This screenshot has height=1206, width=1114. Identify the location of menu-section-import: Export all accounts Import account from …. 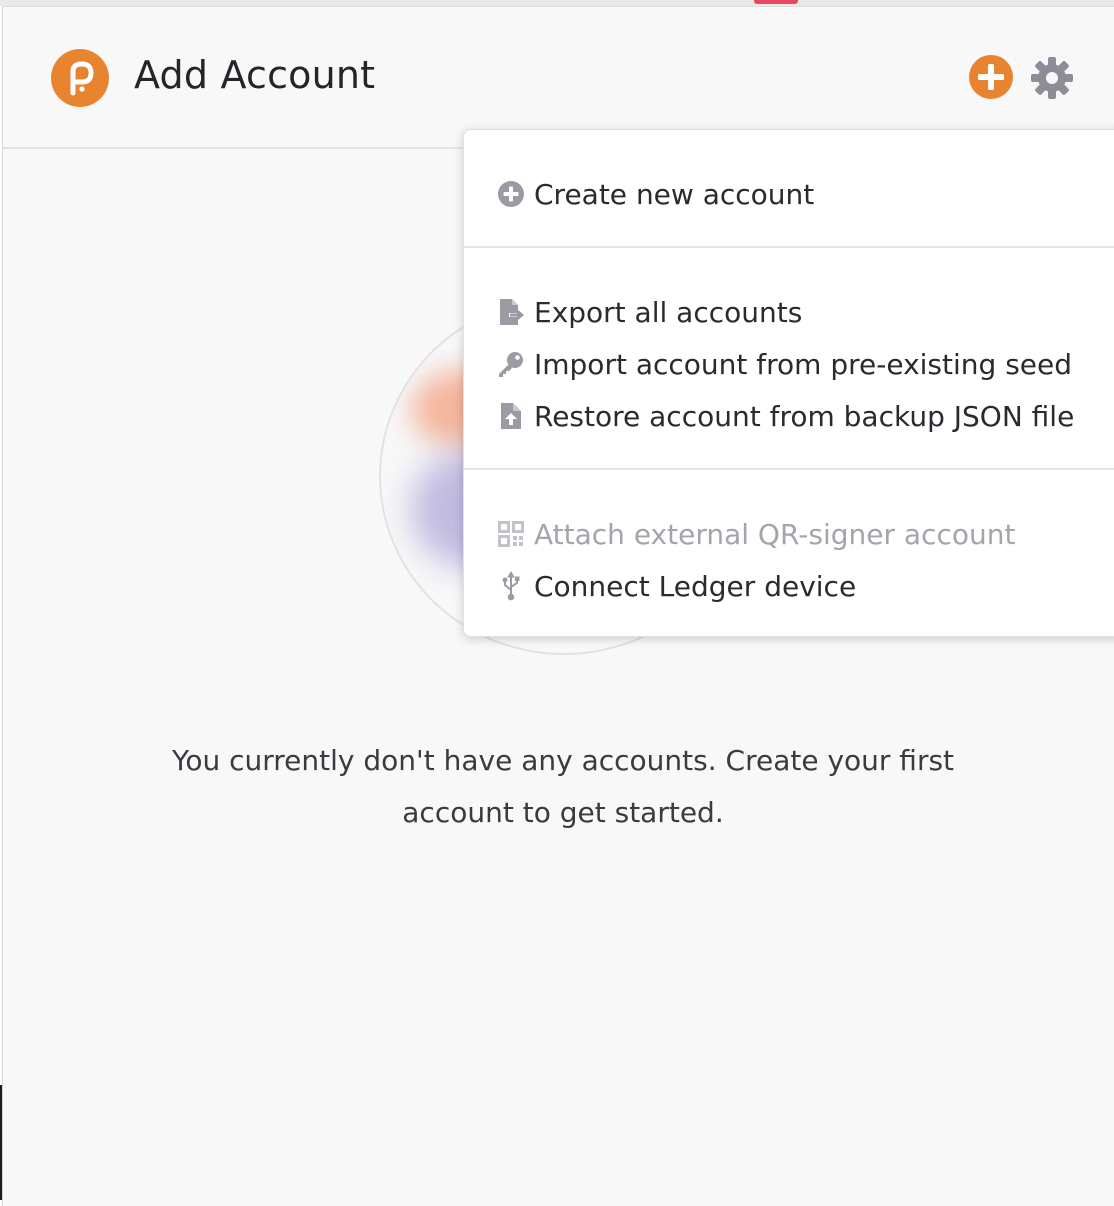
(789, 359).